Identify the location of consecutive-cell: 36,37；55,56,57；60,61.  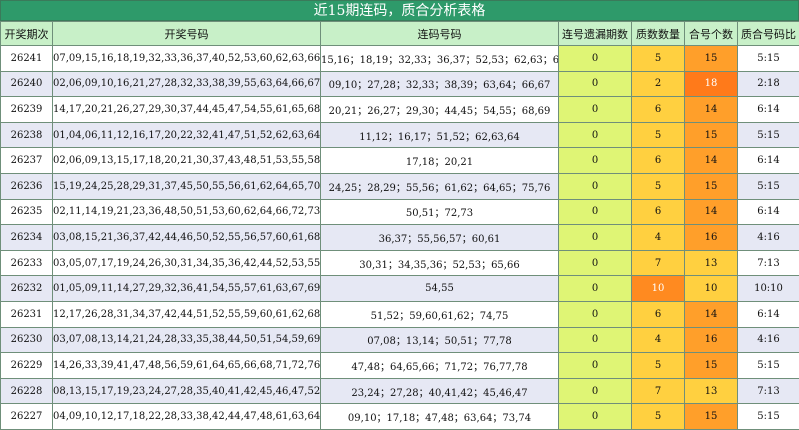
(440, 238).